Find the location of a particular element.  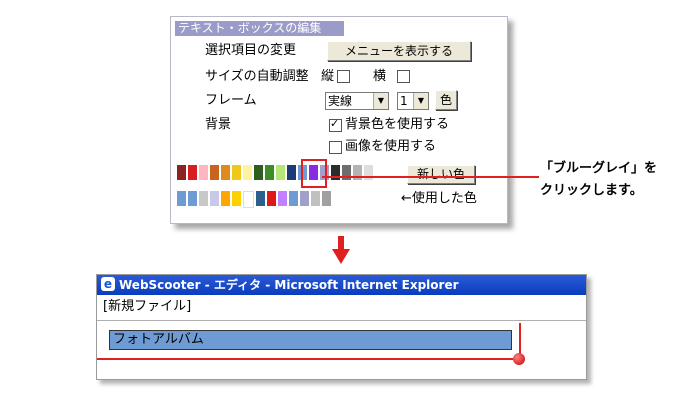

use-bg-color-checkbox is located at coordinates (335, 124).